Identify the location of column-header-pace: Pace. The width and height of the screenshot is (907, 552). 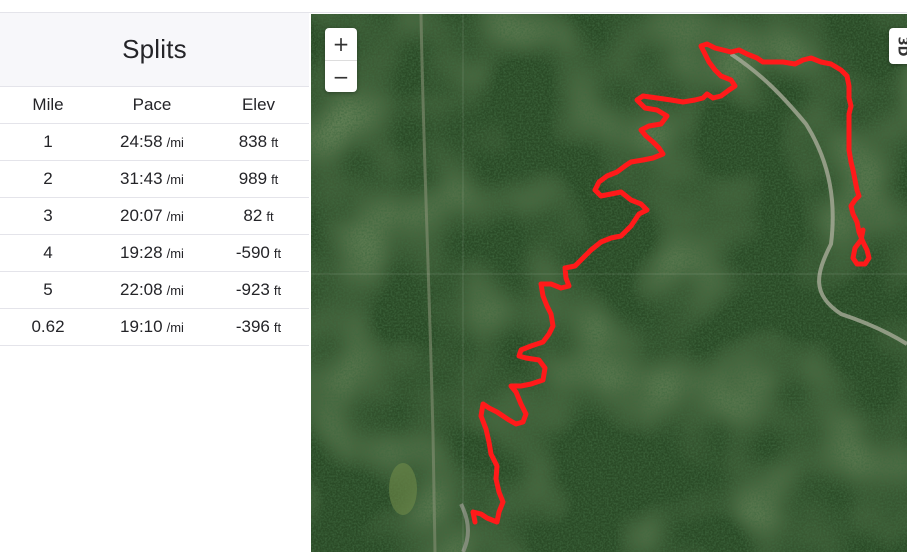
(152, 105).